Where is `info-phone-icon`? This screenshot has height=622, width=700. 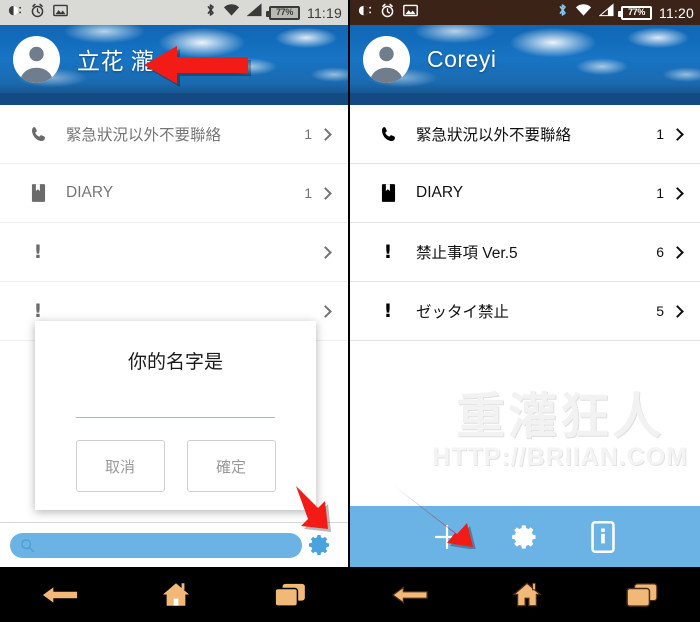
info-phone-icon is located at coordinates (603, 537).